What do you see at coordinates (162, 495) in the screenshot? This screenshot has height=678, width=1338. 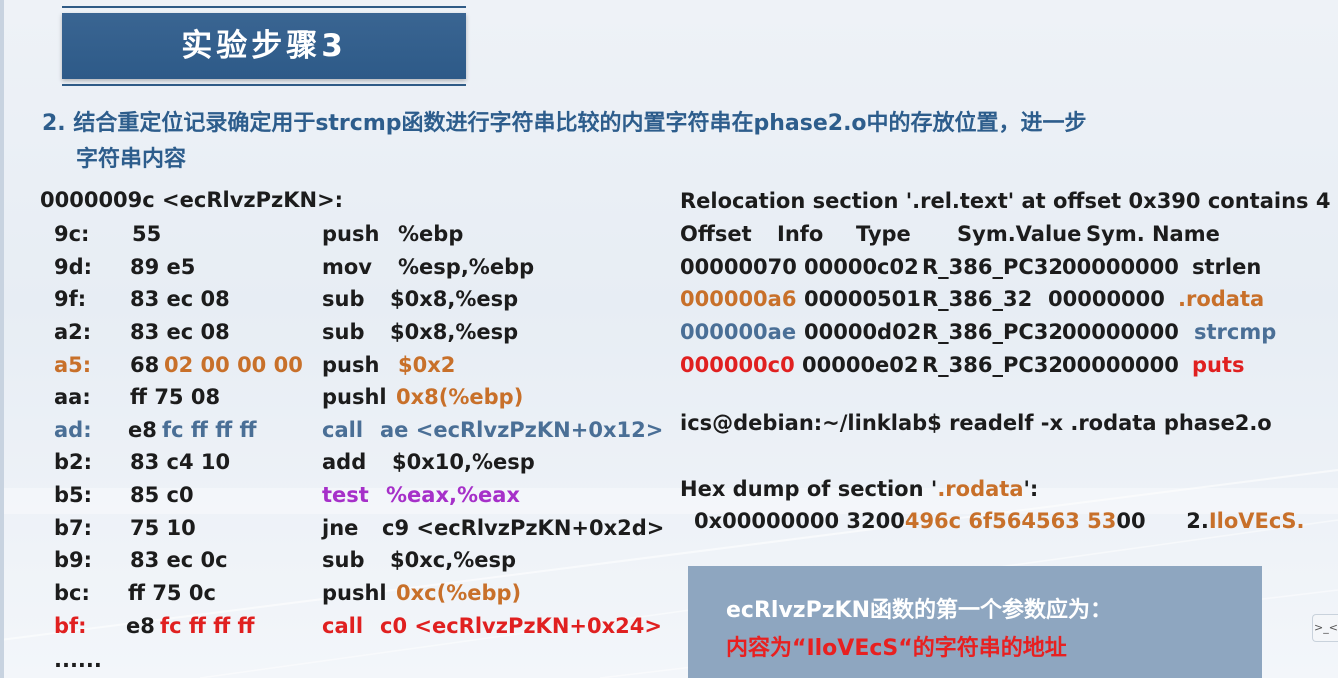 I see `disasm-bytes: 85 c0` at bounding box center [162, 495].